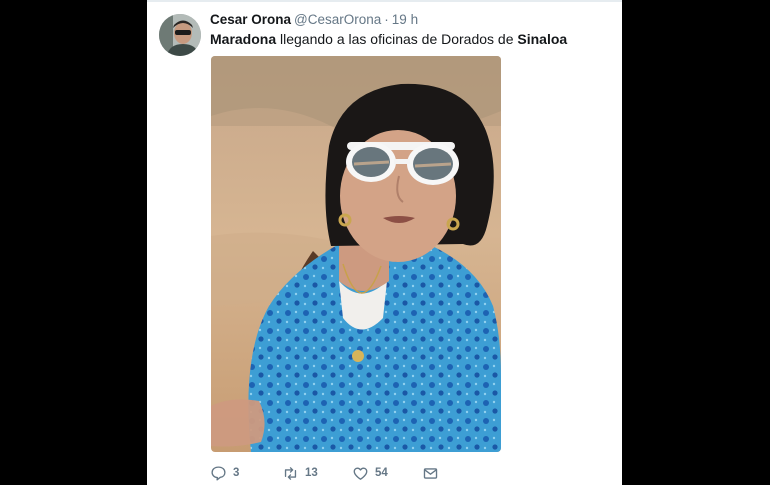 The image size is (770, 485). Describe the element at coordinates (405, 19) in the screenshot. I see `timestamp: 19 h` at that location.